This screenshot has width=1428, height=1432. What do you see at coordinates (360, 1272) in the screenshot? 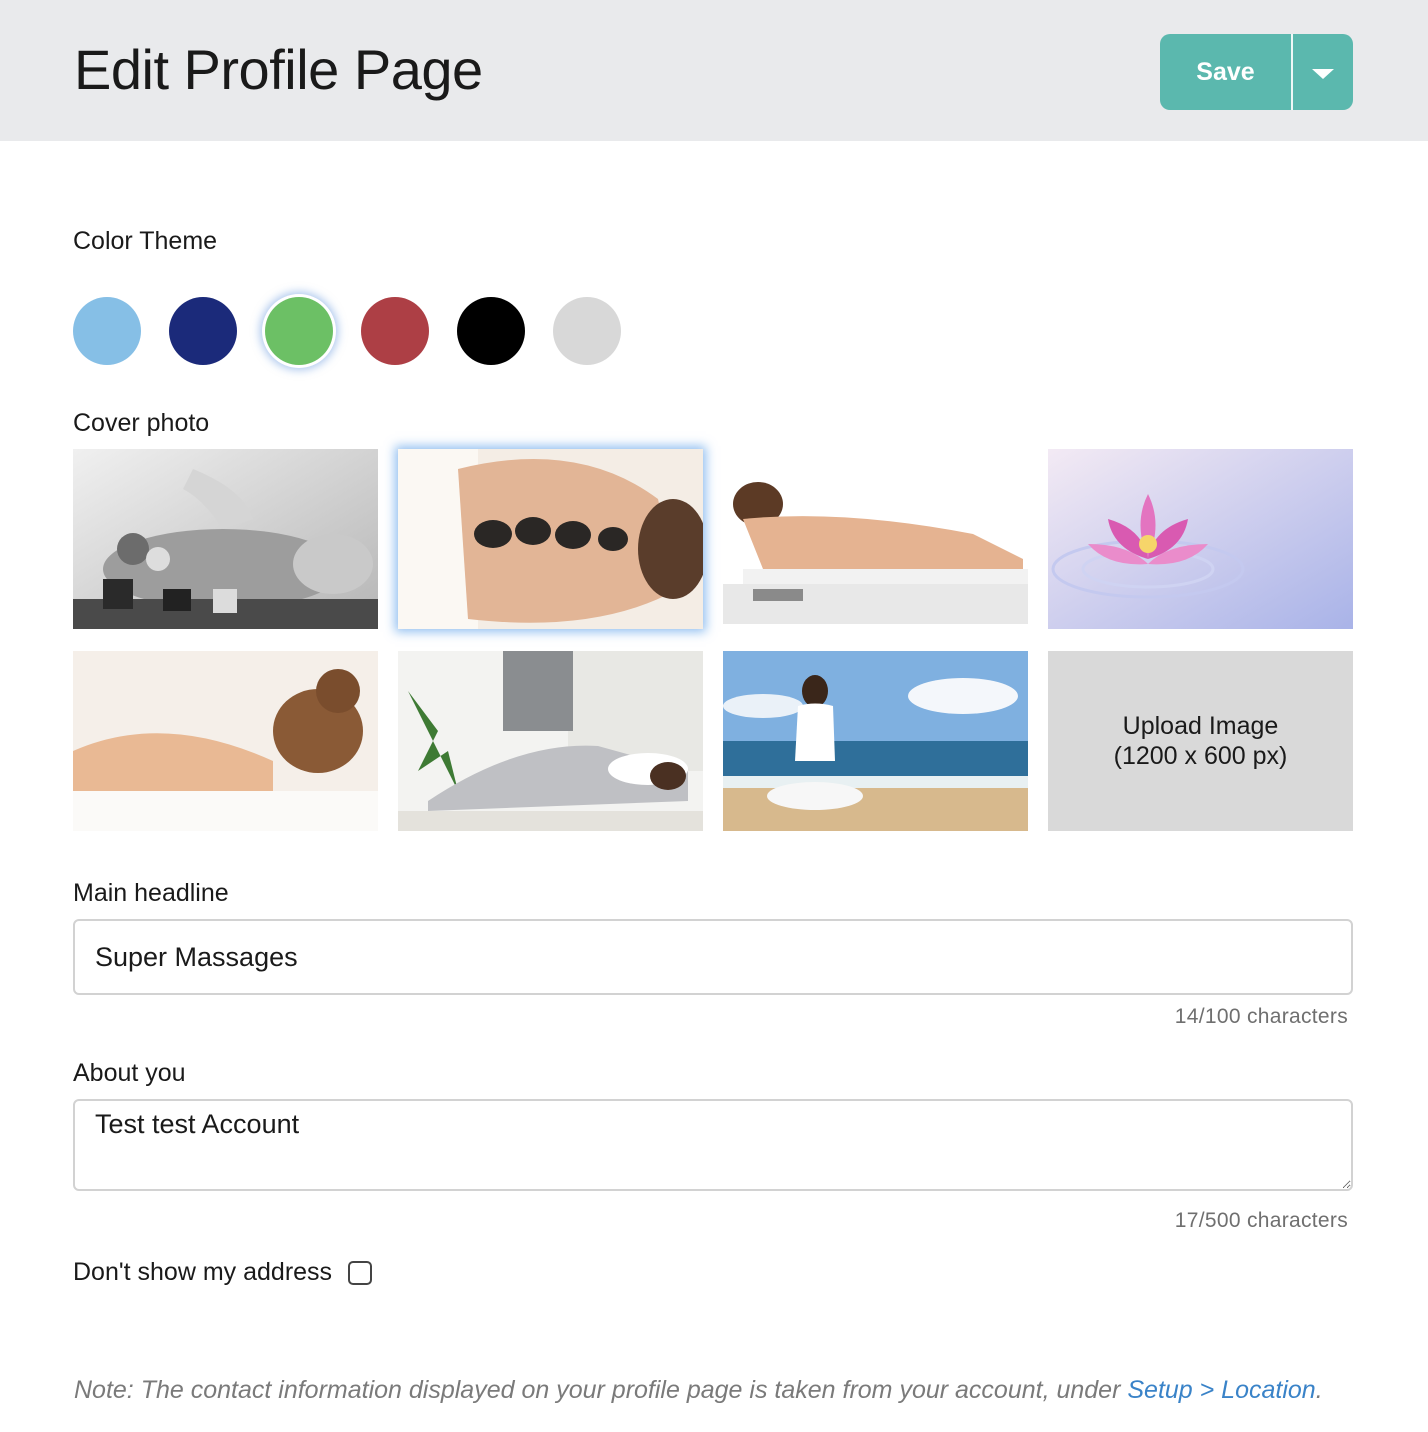
I see `address-checkbox` at bounding box center [360, 1272].